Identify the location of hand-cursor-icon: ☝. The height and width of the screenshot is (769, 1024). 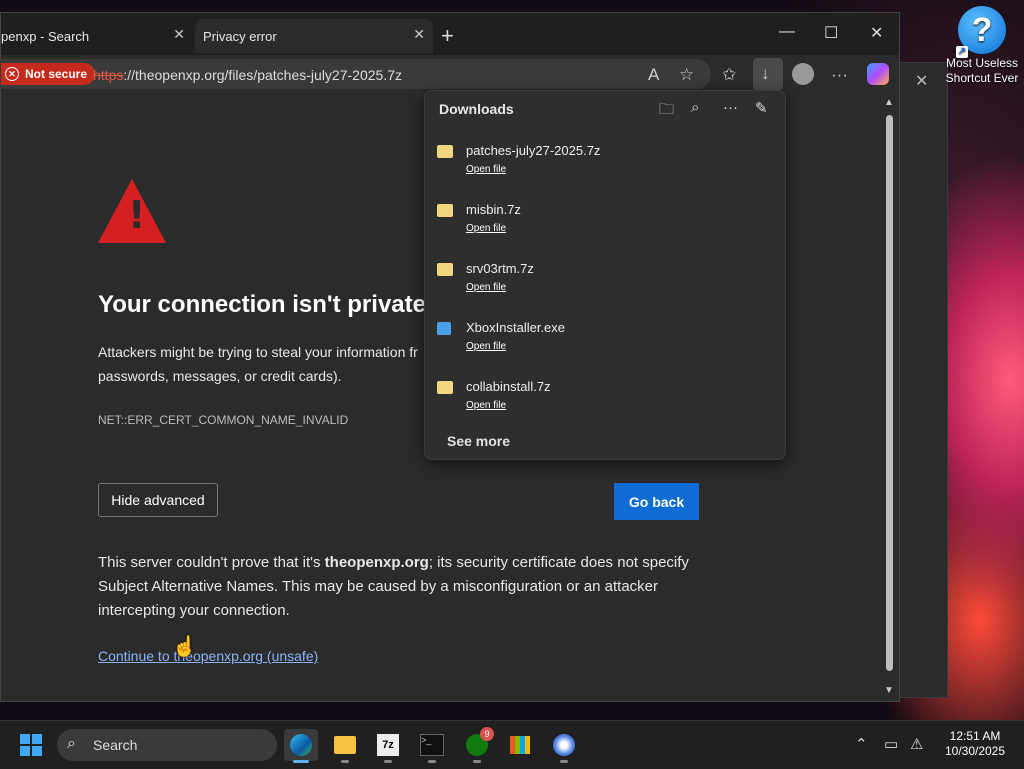
(184, 647).